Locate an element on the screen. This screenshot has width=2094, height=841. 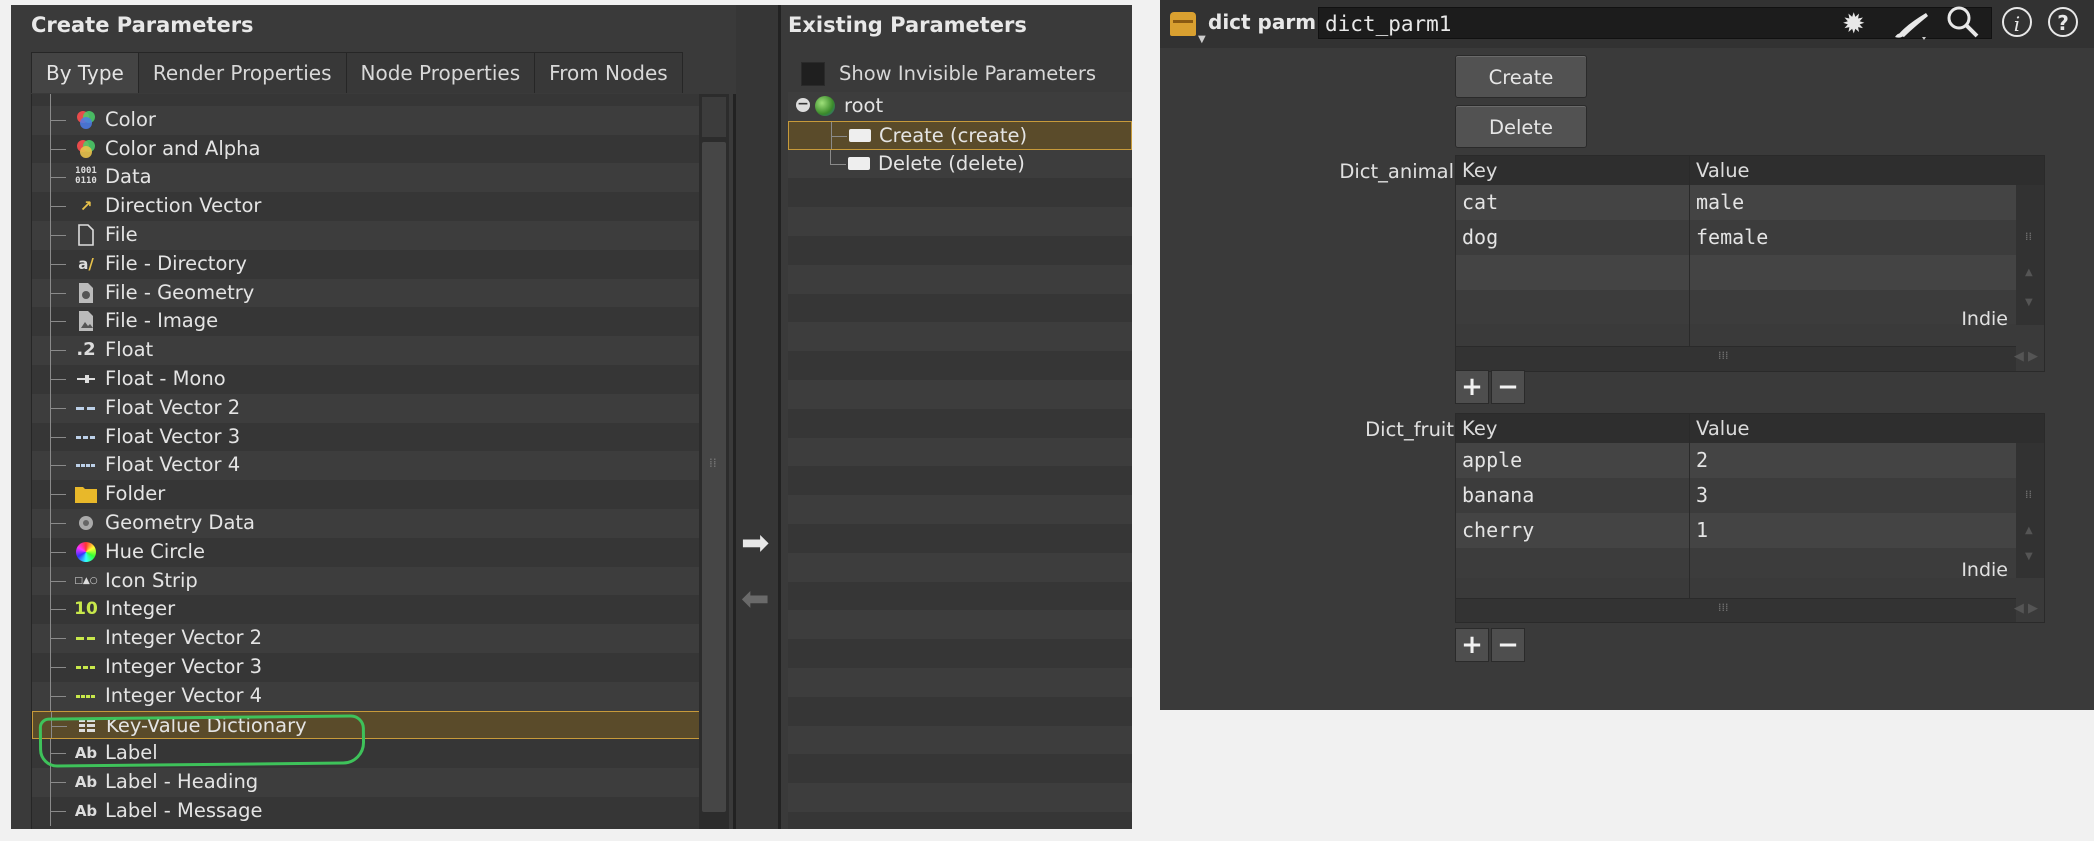
list-item: Float Vector 2 is located at coordinates (367, 408).